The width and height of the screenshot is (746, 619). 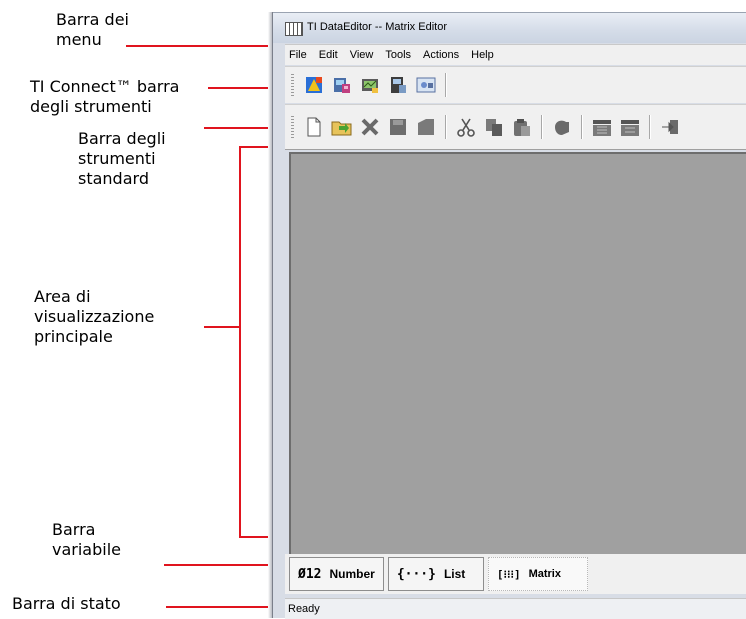 I want to click on tab-matrix: [⁝⁝⁝] Matrix, so click(x=537, y=574).